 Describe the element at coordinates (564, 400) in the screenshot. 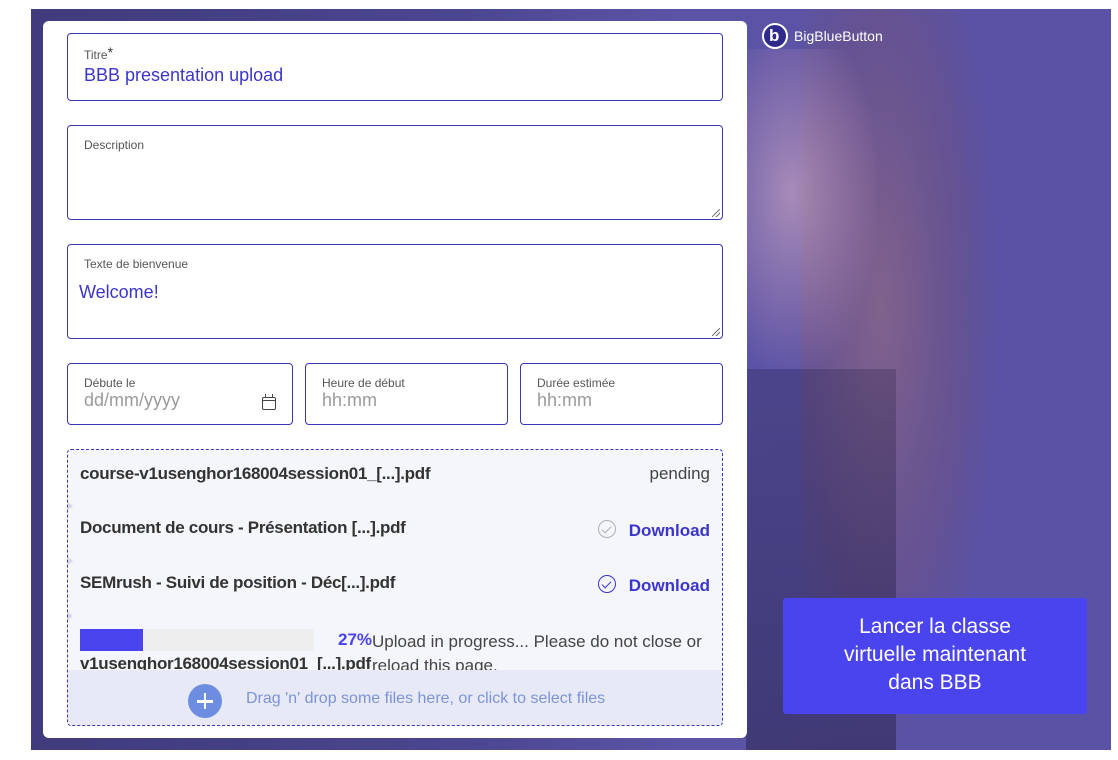

I see `duration-input: hh:mm` at that location.